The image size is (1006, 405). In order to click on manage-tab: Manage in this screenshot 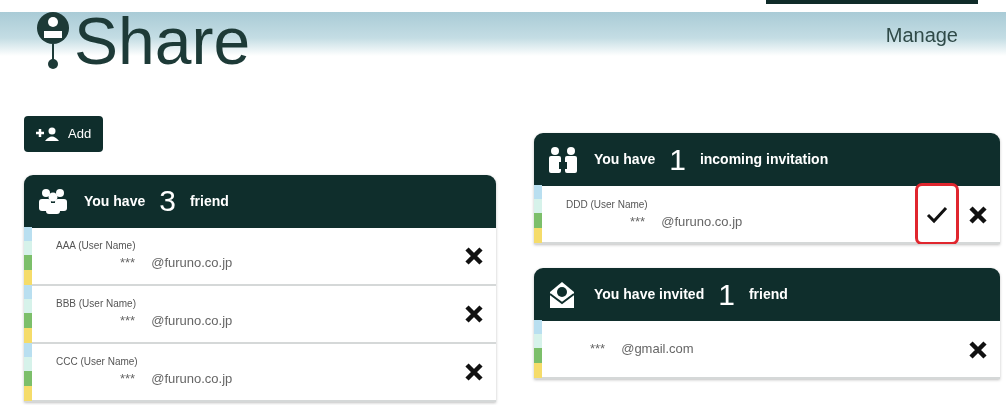, I will do `click(871, 25)`.